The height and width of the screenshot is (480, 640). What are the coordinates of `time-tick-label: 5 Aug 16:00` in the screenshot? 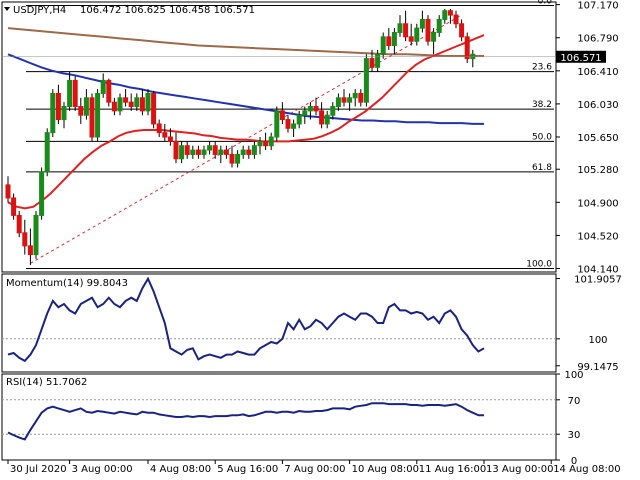 It's located at (247, 469).